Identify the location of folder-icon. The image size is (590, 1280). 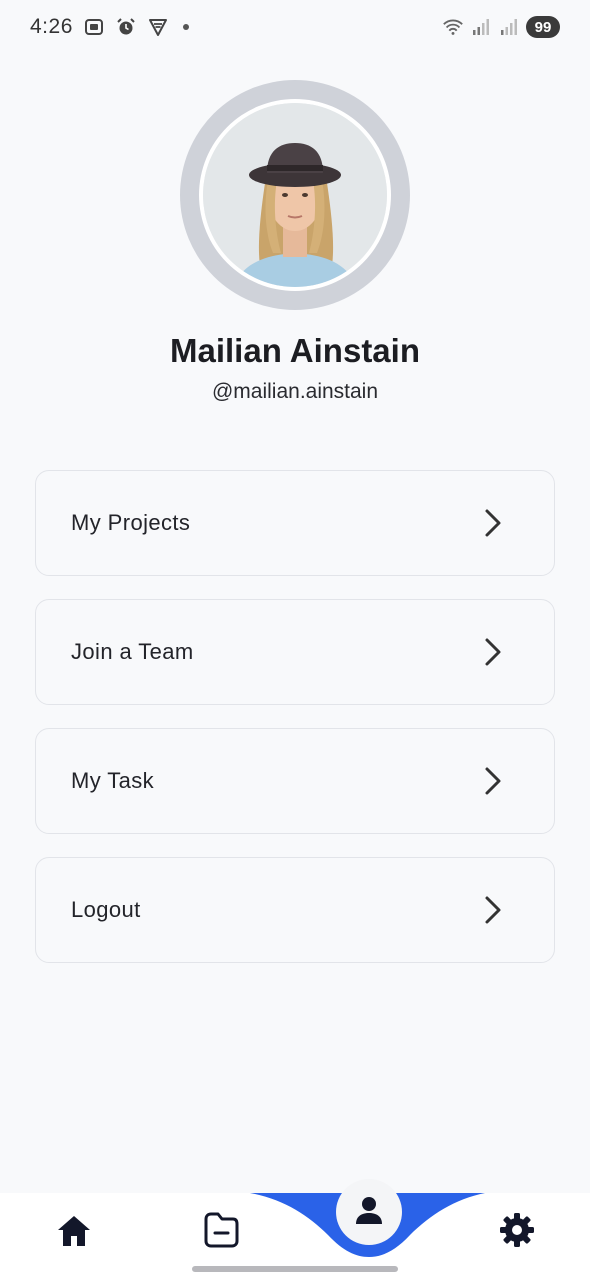
(221, 1232).